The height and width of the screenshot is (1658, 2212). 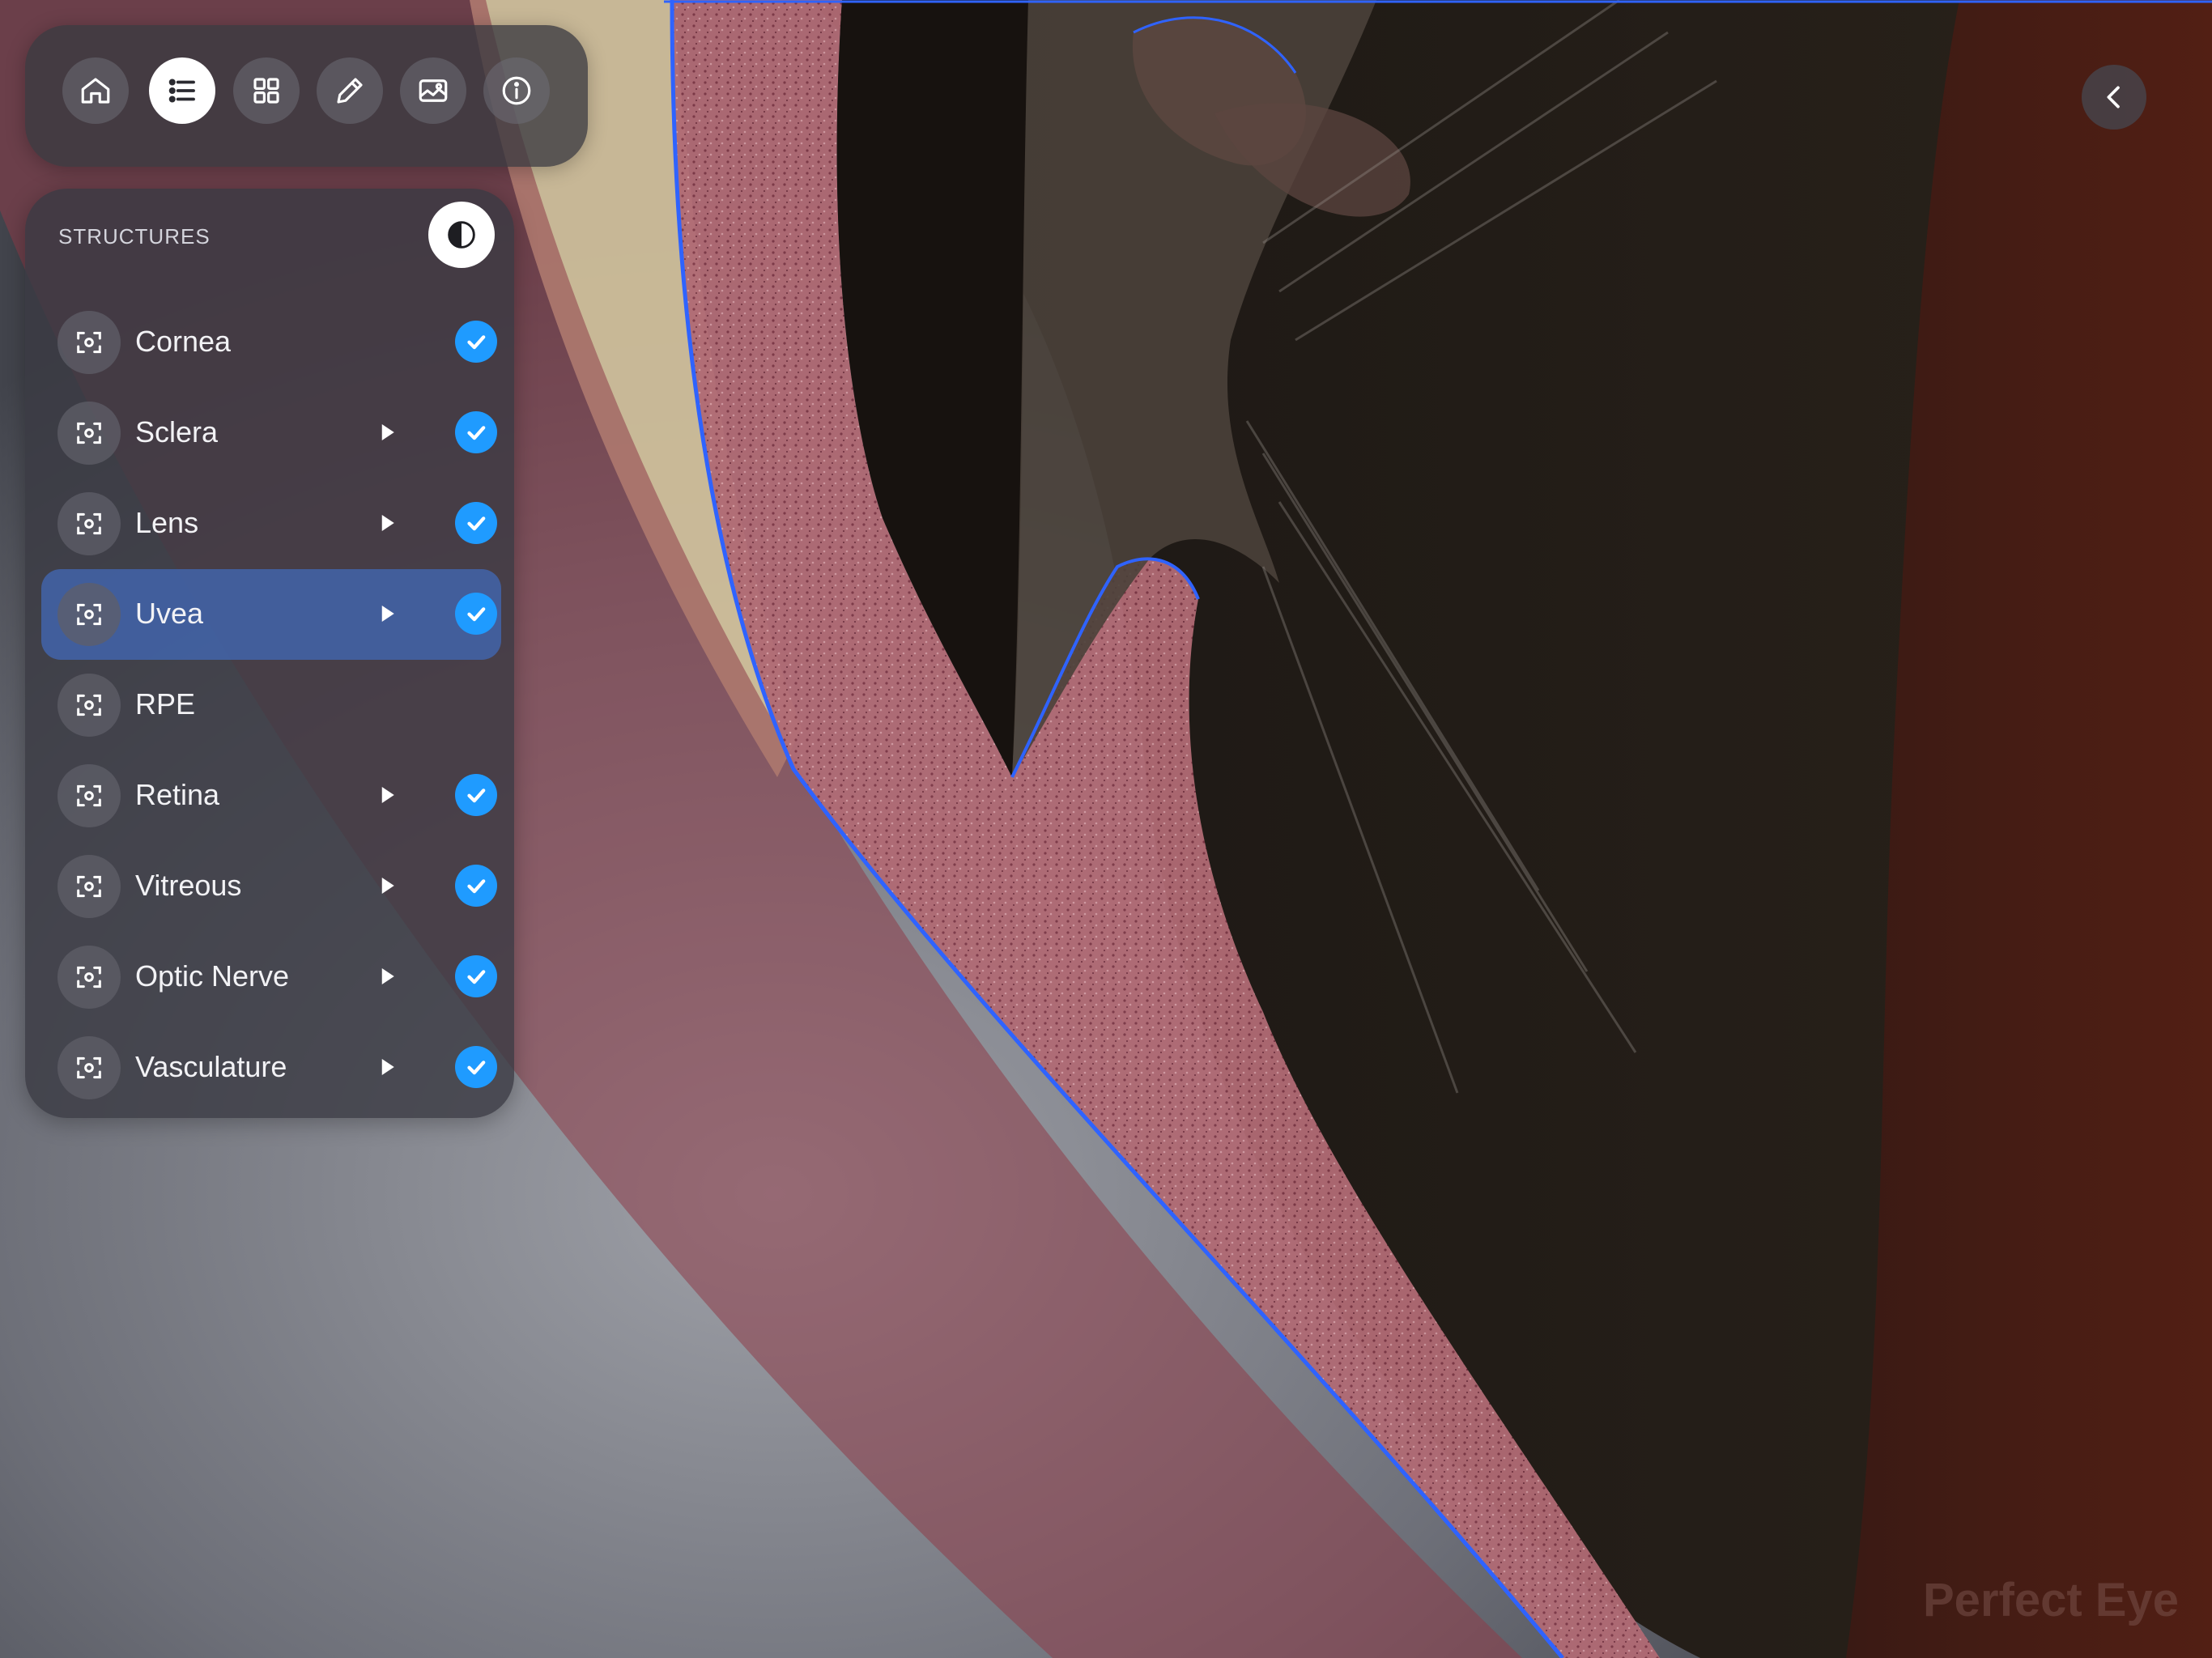 What do you see at coordinates (307, 96) in the screenshot?
I see `main-toolbar` at bounding box center [307, 96].